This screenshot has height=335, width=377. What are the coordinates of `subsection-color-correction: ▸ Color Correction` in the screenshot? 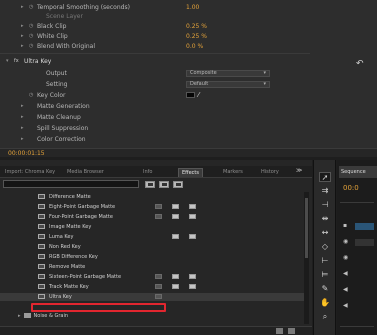 It's located at (188, 139).